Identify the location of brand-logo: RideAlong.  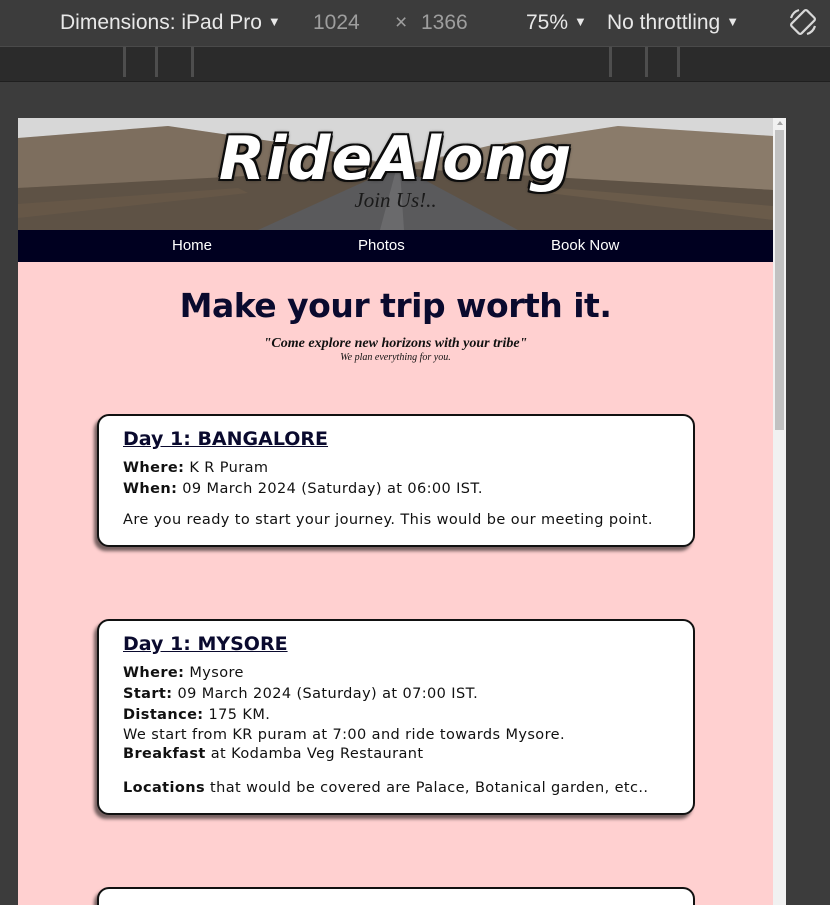
(395, 159).